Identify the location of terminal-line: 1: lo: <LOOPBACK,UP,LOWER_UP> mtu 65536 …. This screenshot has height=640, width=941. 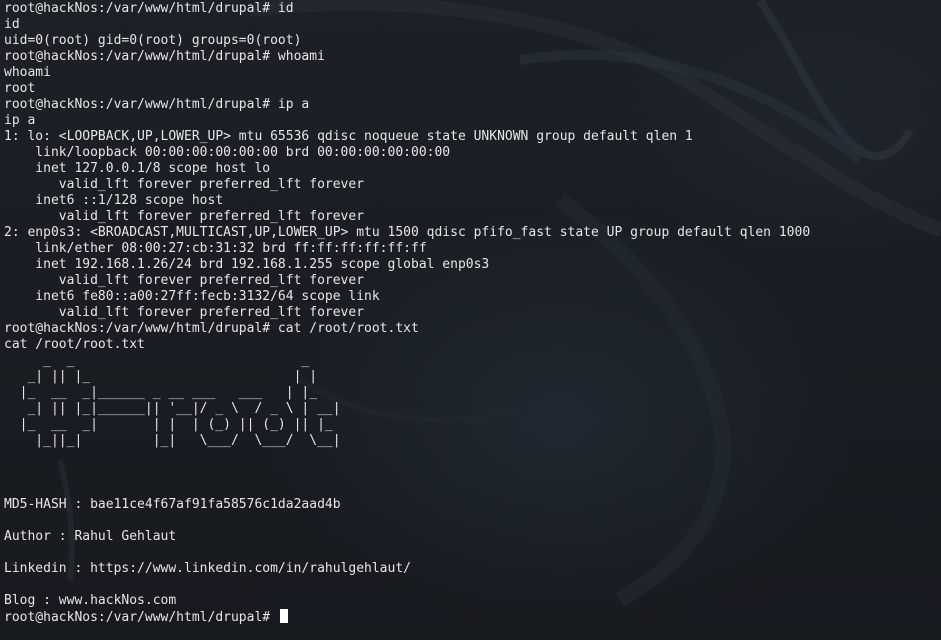
(348, 136).